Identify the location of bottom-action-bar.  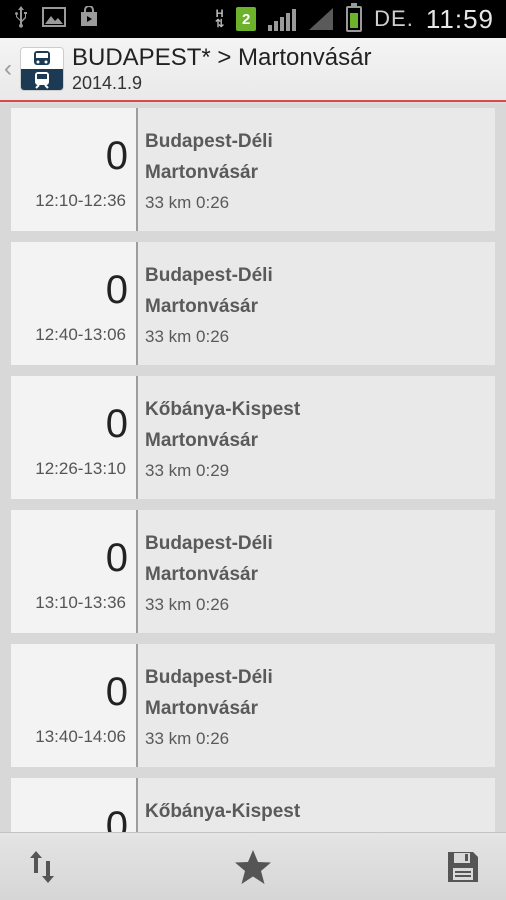
(253, 866).